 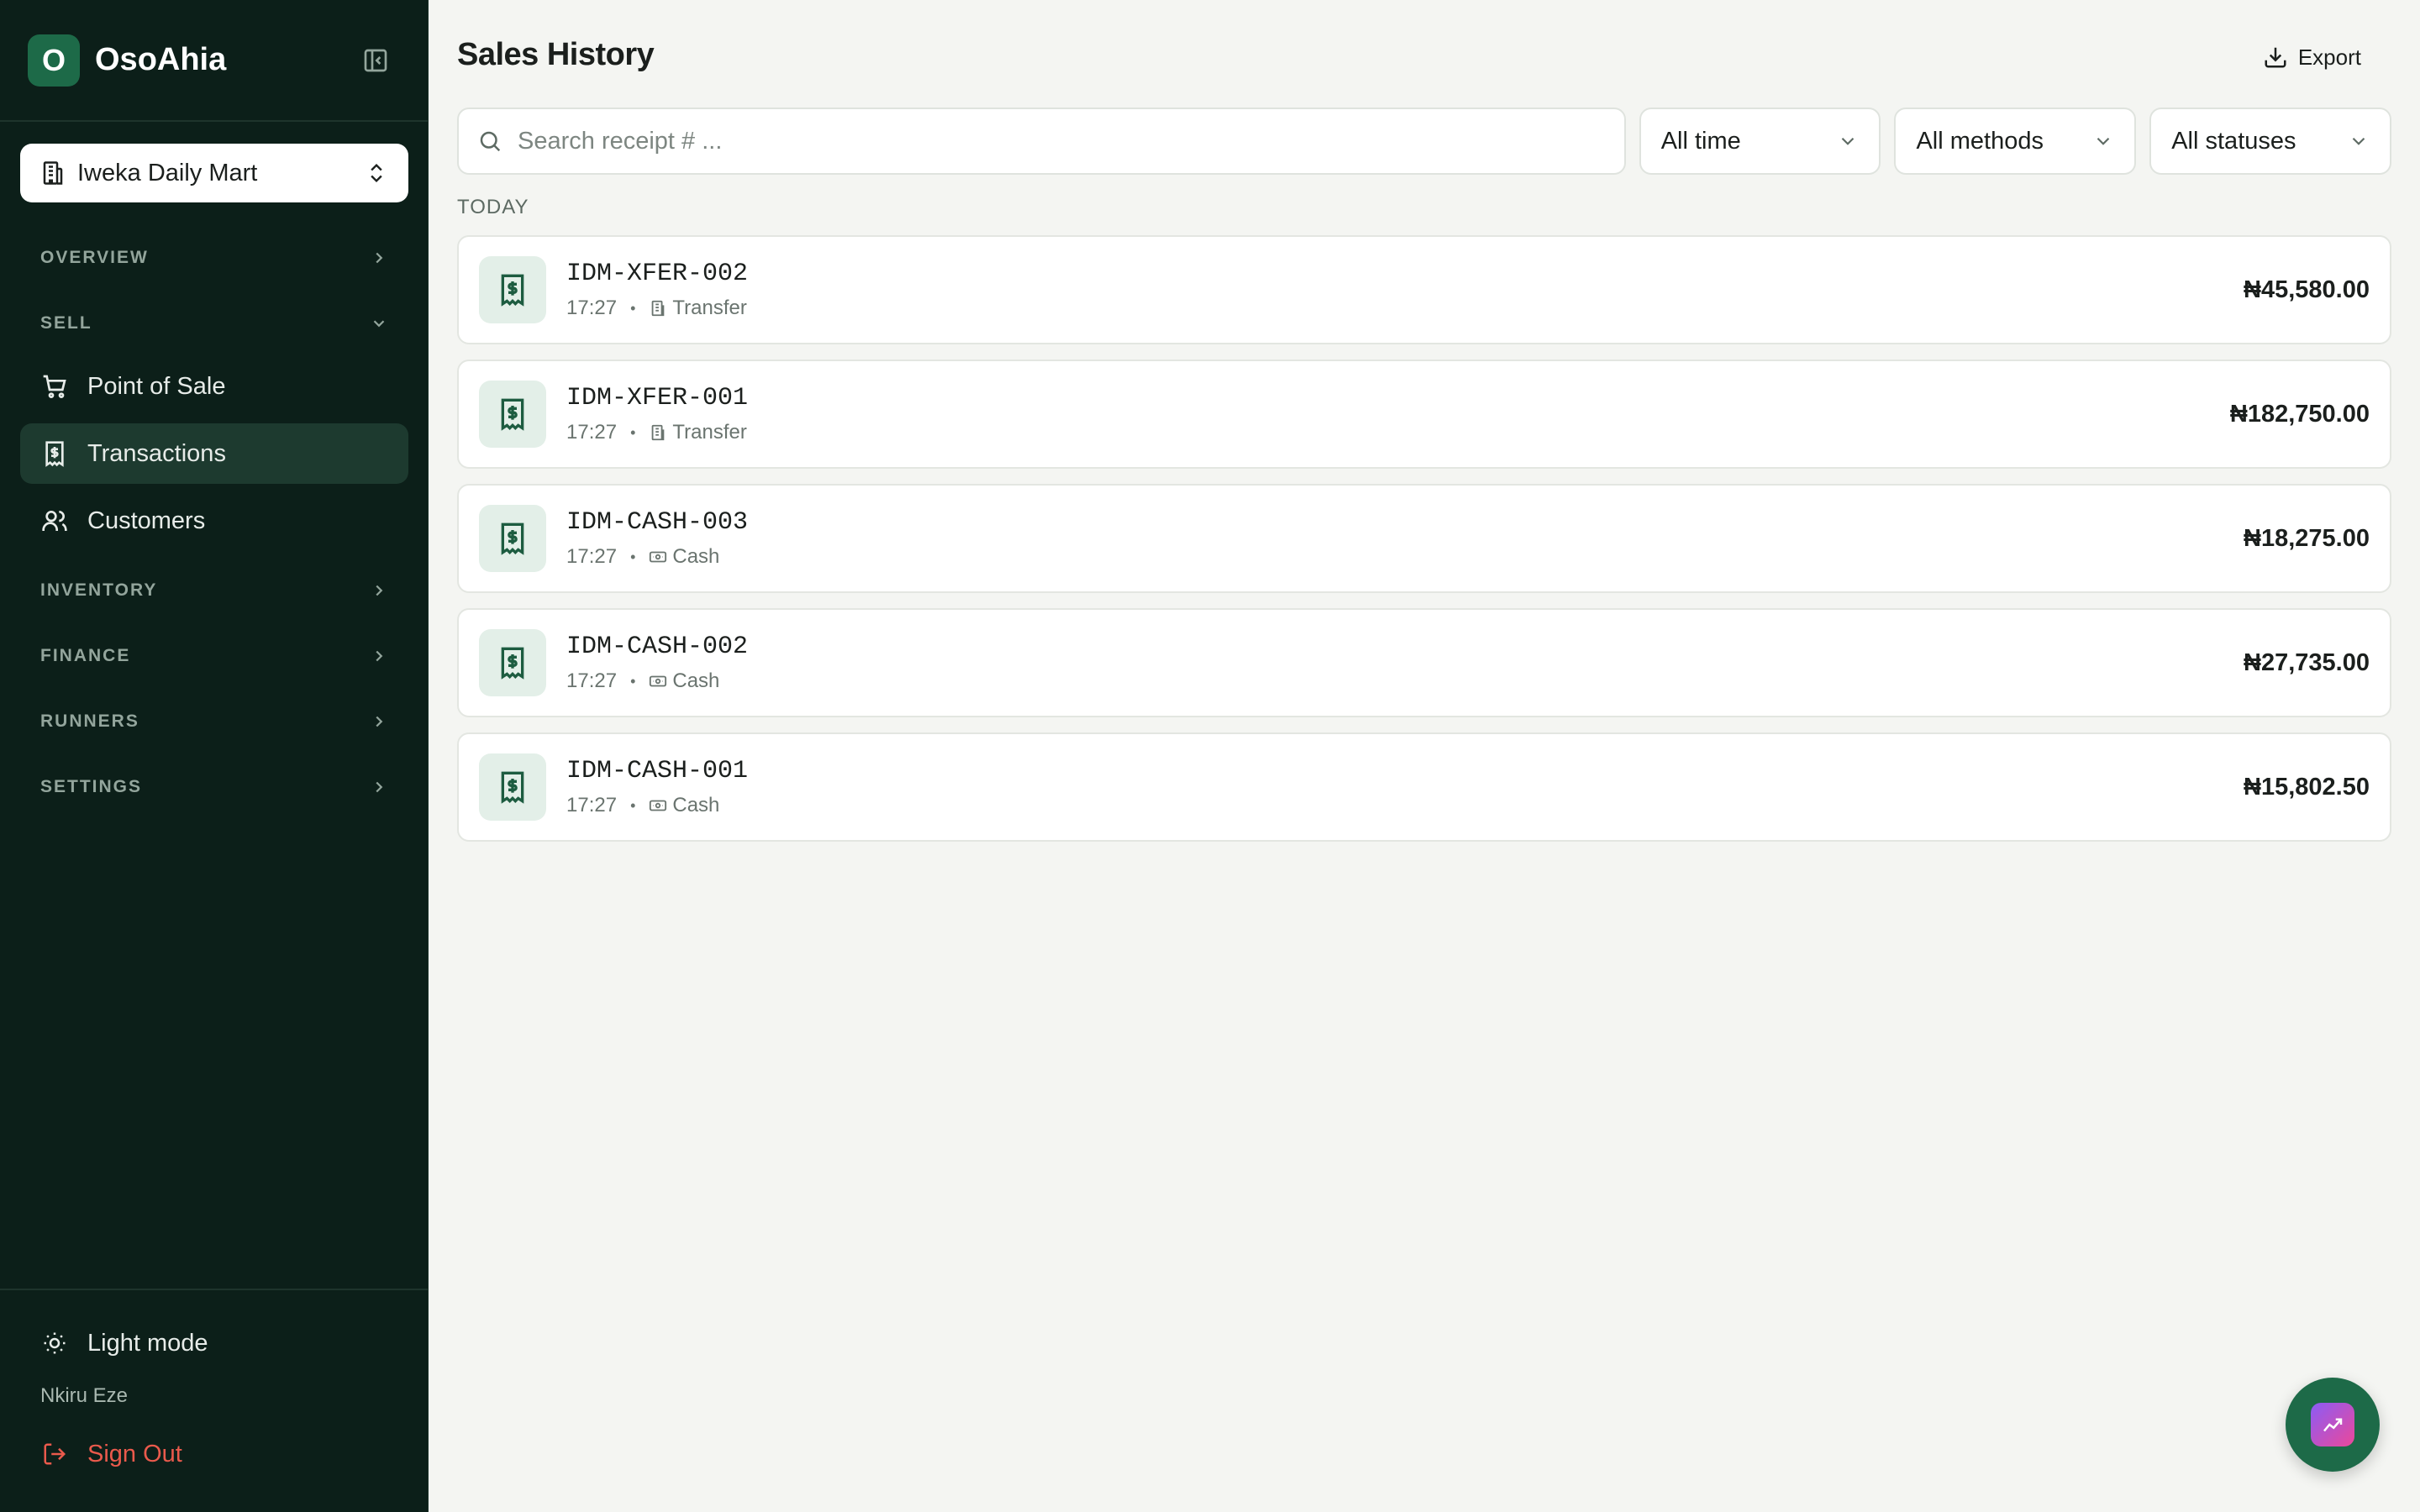 I want to click on brand-logo: O, so click(x=54, y=60).